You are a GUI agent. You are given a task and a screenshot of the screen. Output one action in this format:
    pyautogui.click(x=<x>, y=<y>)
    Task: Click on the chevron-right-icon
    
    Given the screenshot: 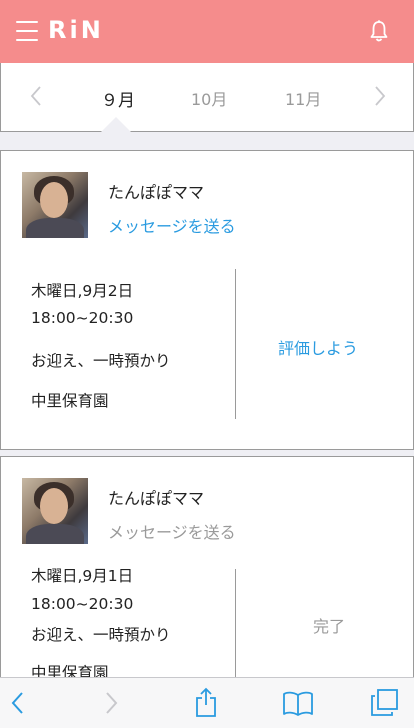 What is the action you would take?
    pyautogui.click(x=380, y=96)
    